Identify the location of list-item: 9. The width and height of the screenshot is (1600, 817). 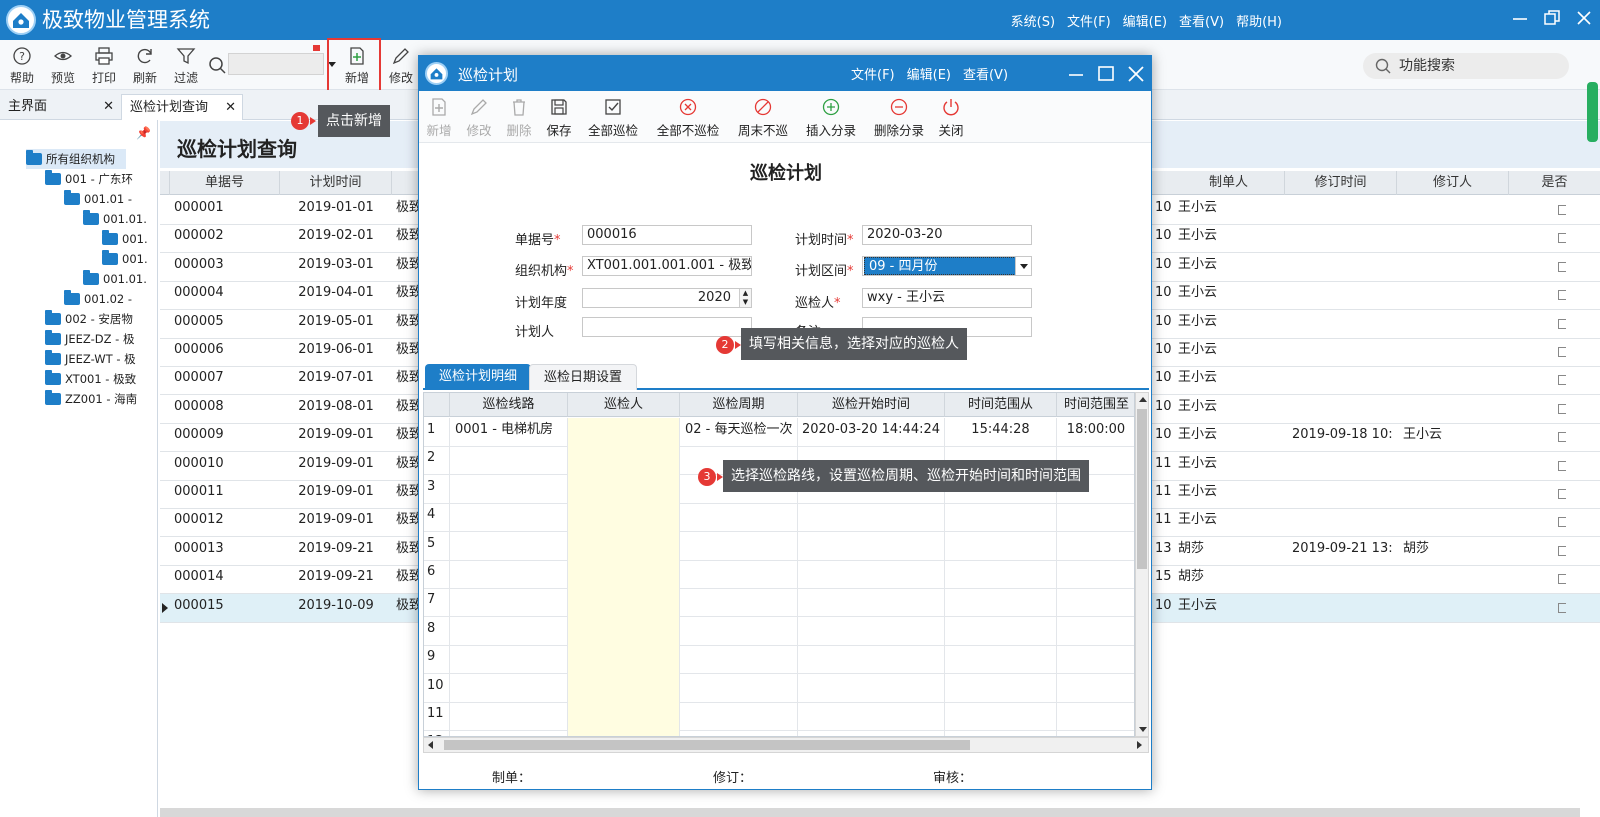
(779, 660).